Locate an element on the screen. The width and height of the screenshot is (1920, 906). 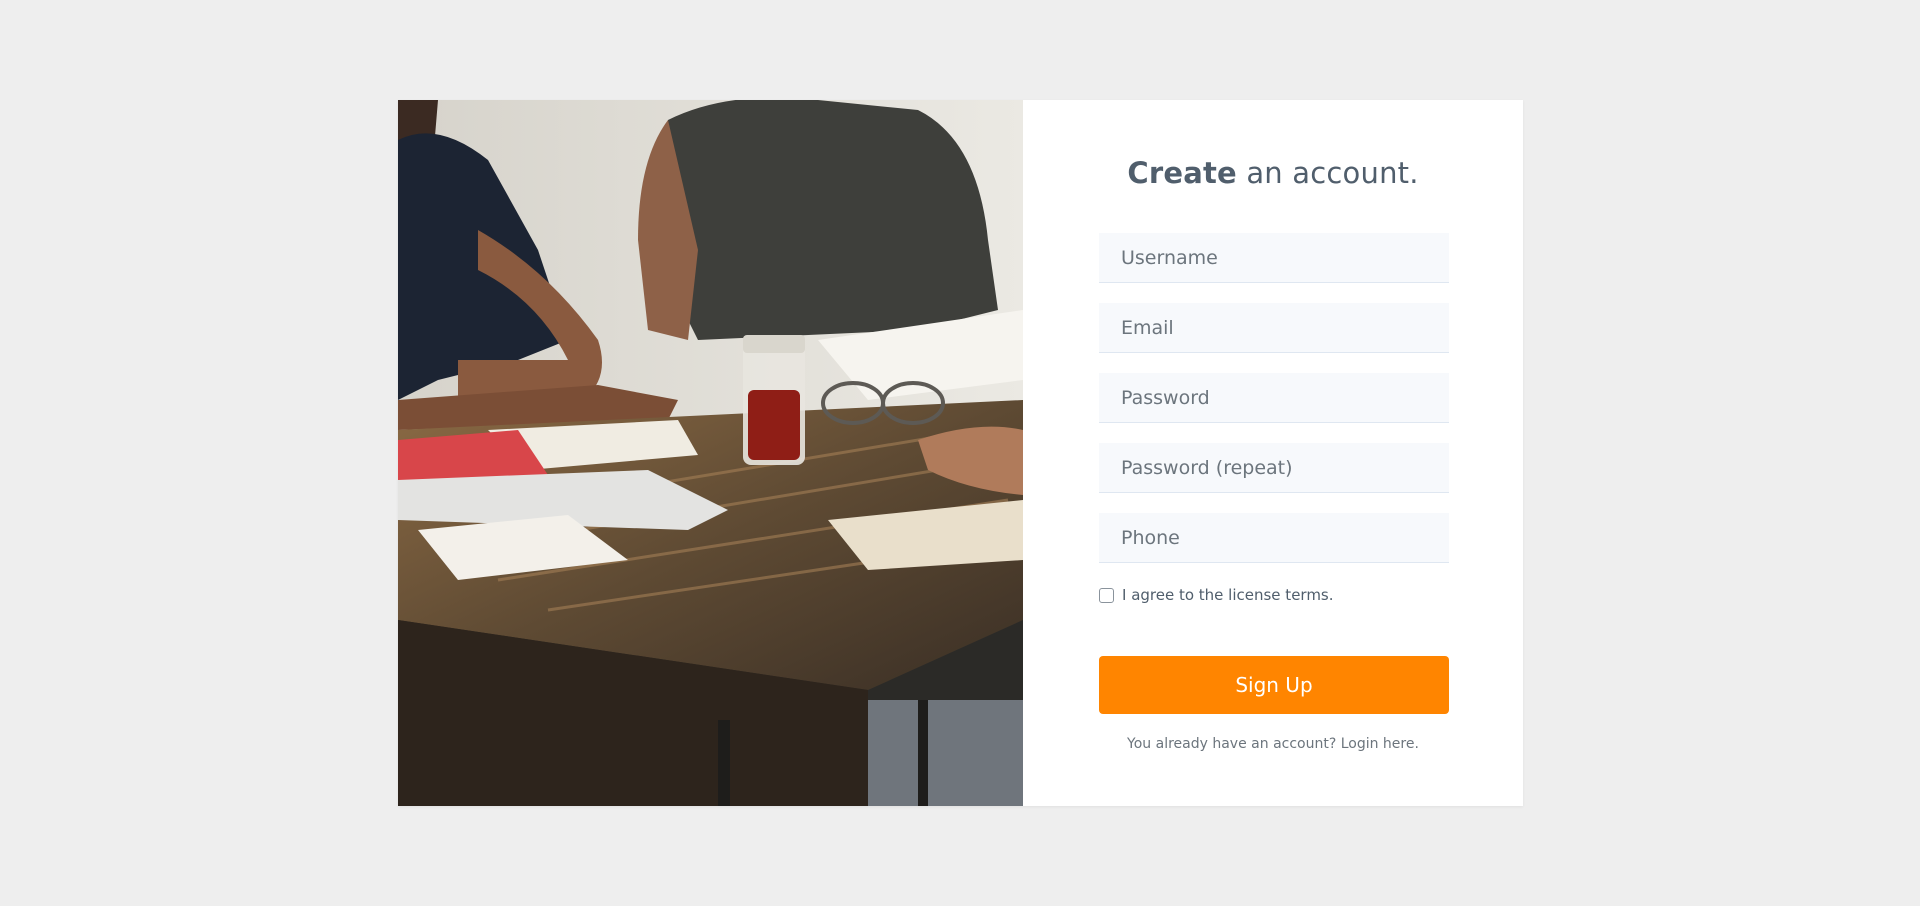
license-label: I agree to the license terms. is located at coordinates (1228, 595).